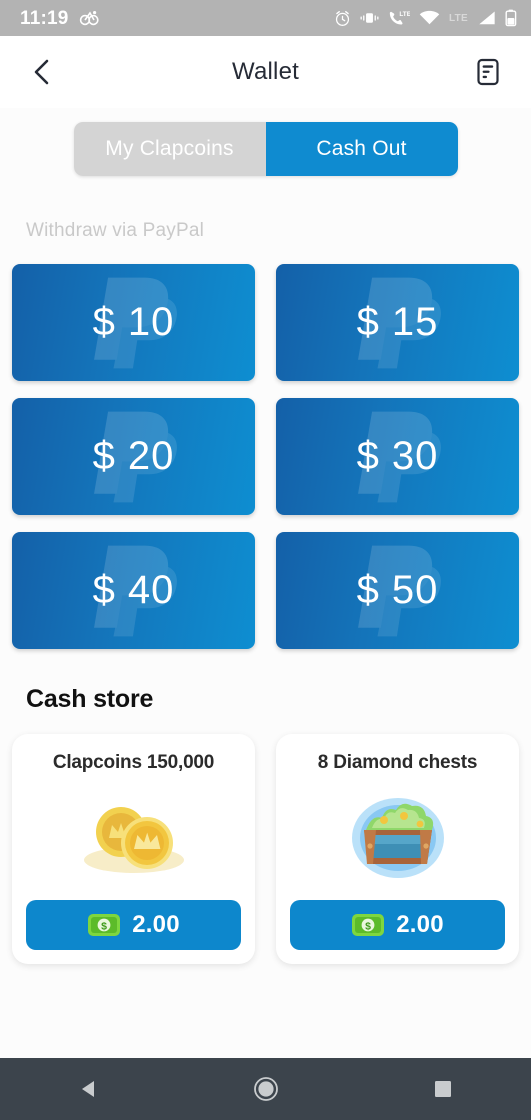  Describe the element at coordinates (429, 18) in the screenshot. I see `wifi-icon` at that location.